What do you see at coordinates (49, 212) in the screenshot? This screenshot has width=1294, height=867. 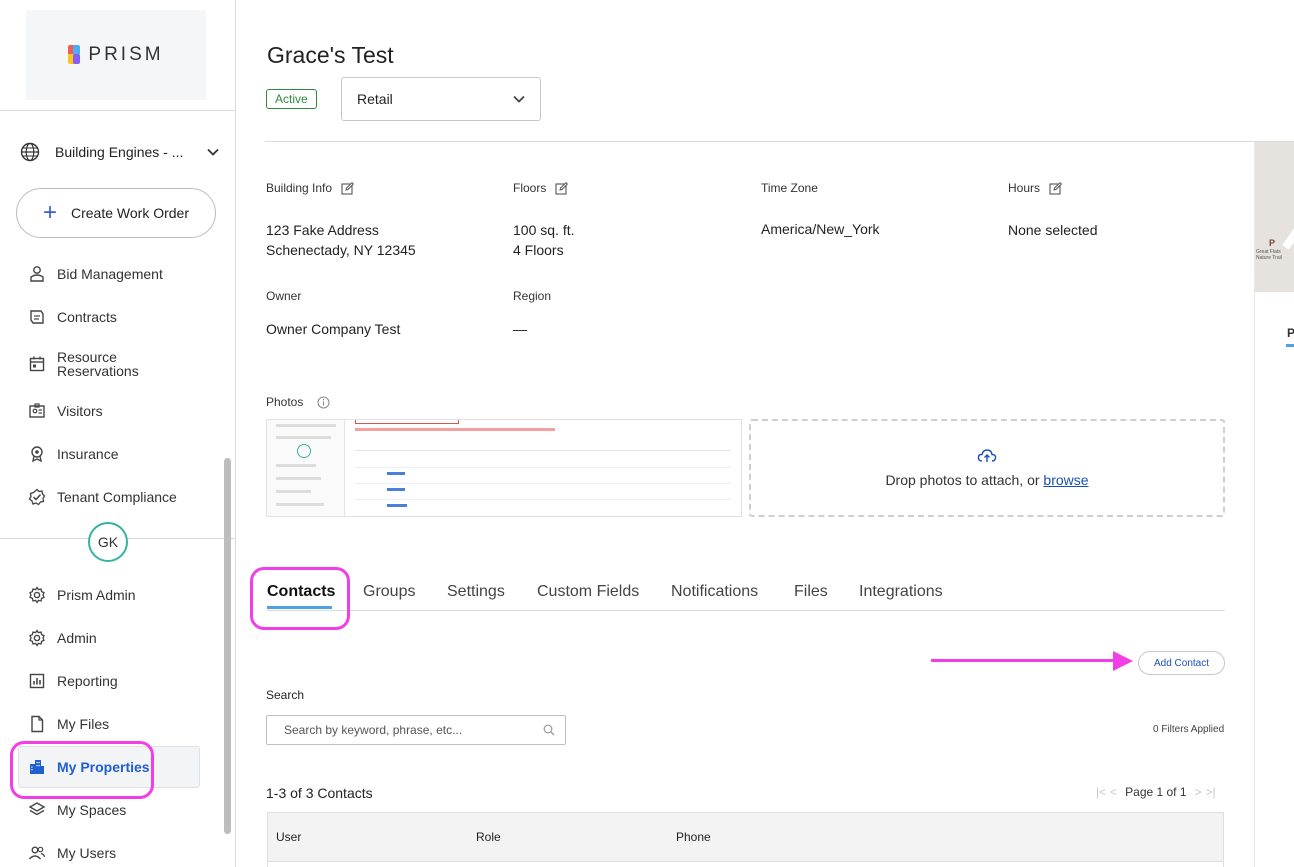 I see `plus-icon: +` at bounding box center [49, 212].